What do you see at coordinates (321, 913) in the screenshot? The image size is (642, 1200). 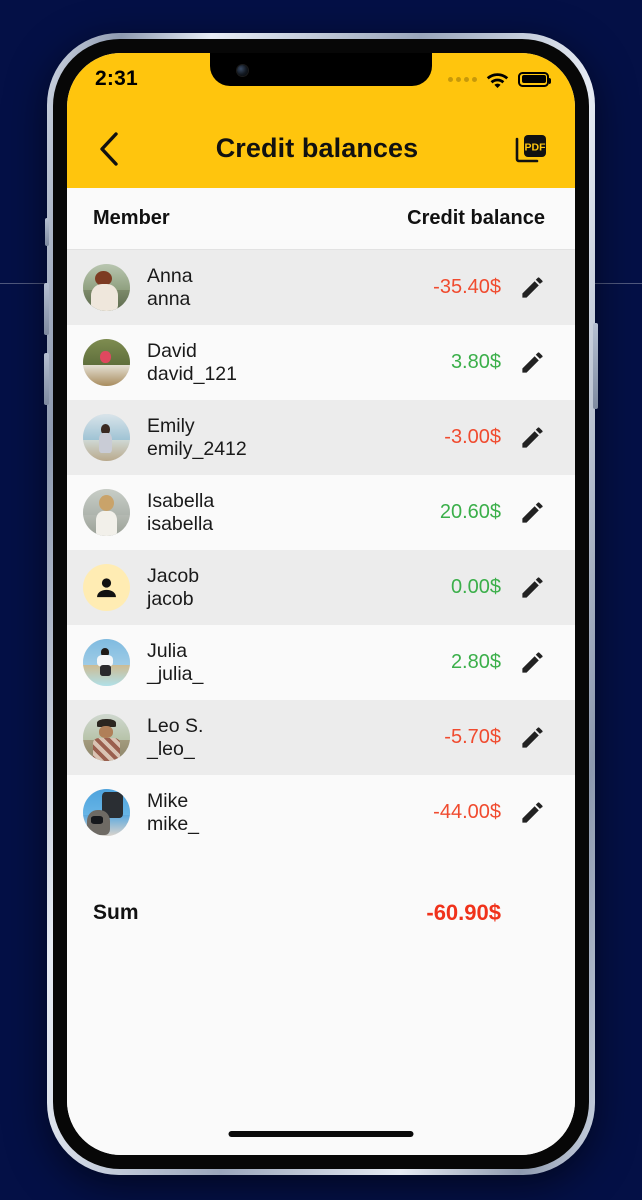 I see `sum-row: Sum -60.90$` at bounding box center [321, 913].